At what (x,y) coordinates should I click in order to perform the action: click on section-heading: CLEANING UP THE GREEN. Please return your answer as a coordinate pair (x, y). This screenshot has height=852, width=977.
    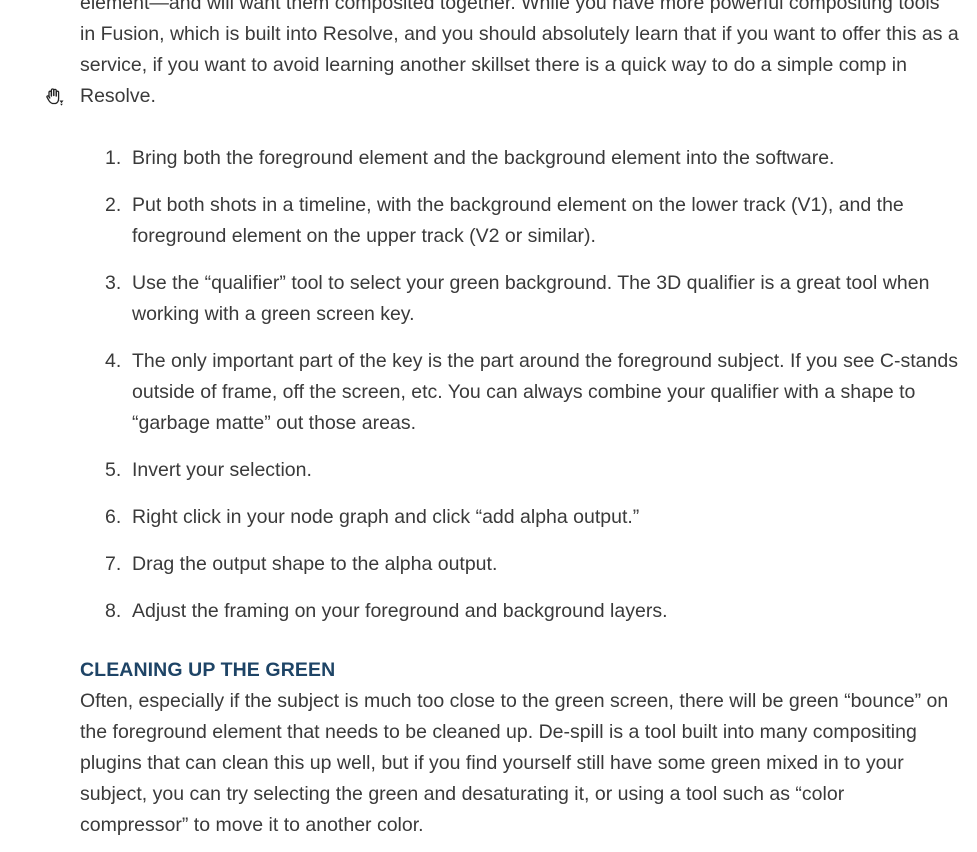
    Looking at the image, I should click on (208, 670).